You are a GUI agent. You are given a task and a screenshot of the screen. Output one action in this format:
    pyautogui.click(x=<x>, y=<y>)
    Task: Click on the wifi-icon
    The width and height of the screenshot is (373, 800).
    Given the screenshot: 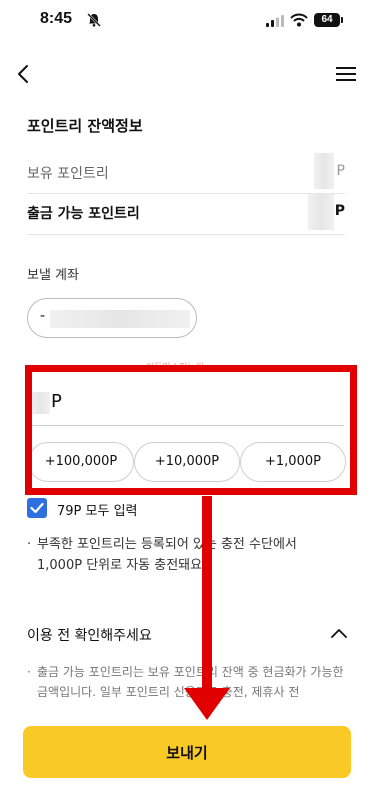 What is the action you would take?
    pyautogui.click(x=299, y=20)
    